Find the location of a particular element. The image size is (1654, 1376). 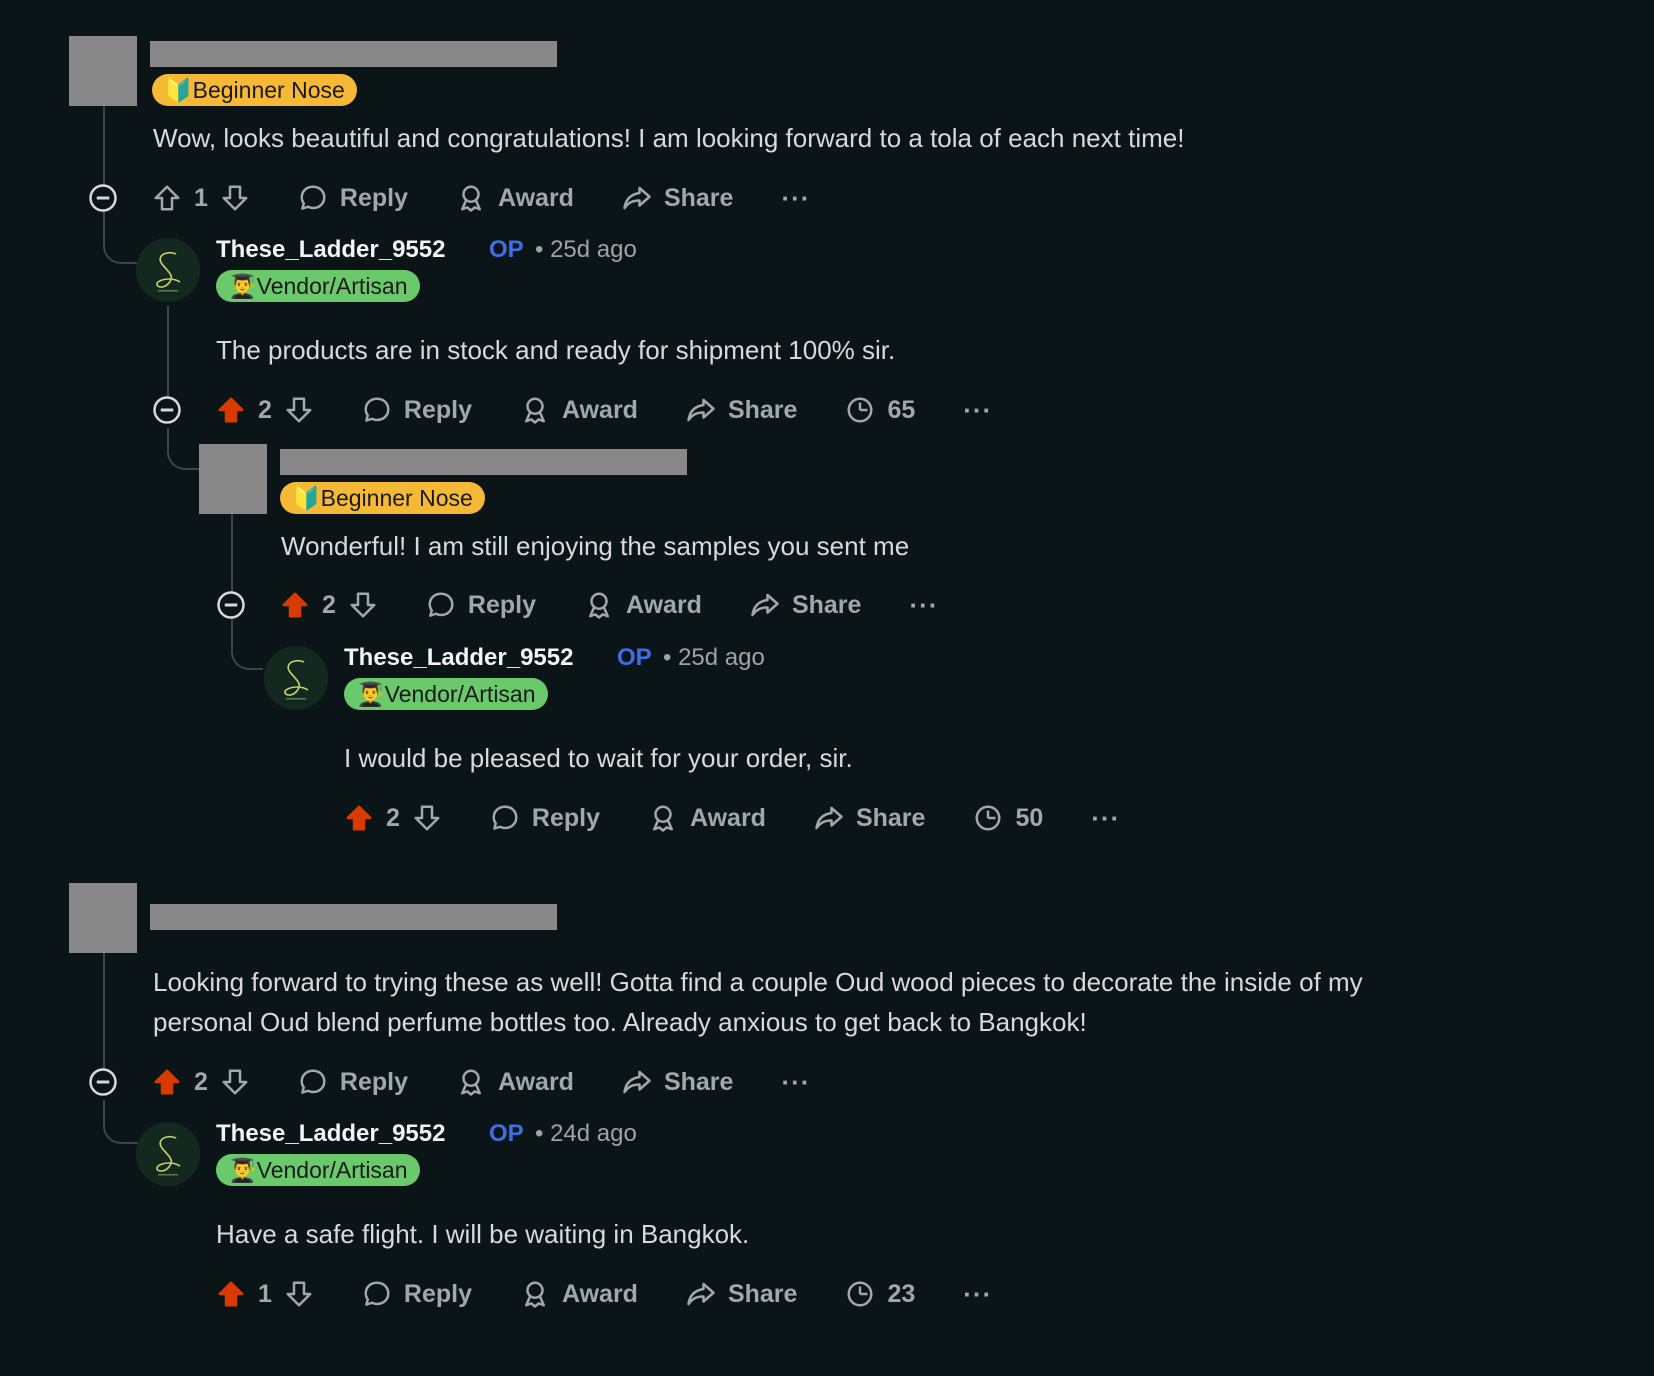

views-stat: 50 is located at coordinates (1008, 818).